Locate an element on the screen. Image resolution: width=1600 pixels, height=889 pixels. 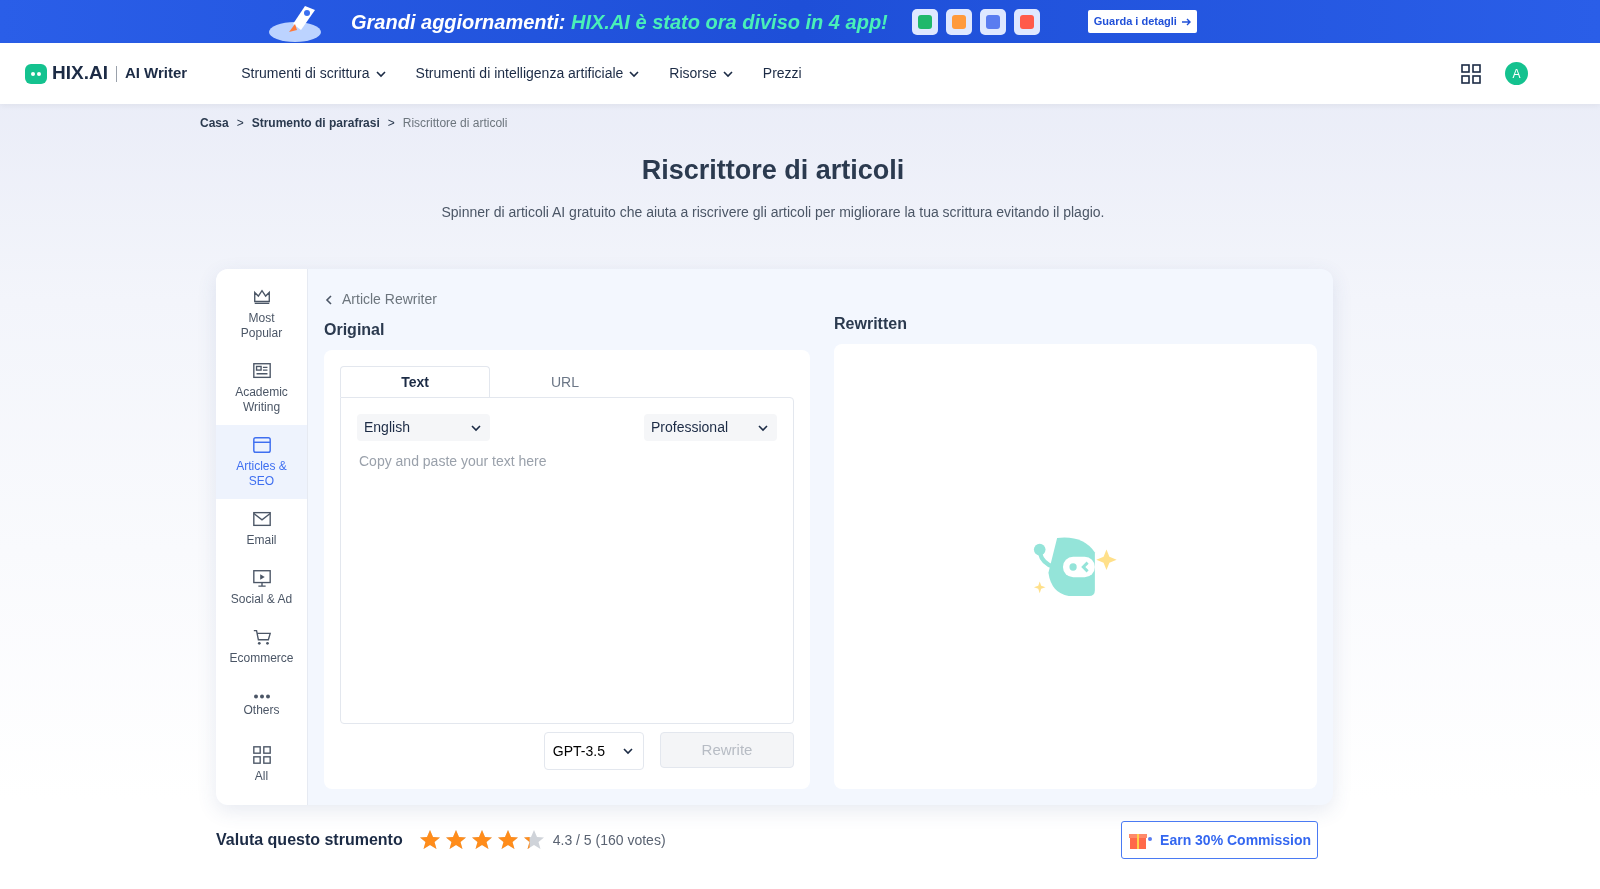
nav-menu-item: Strumenti di intelligenza artificiale is located at coordinates (528, 73).